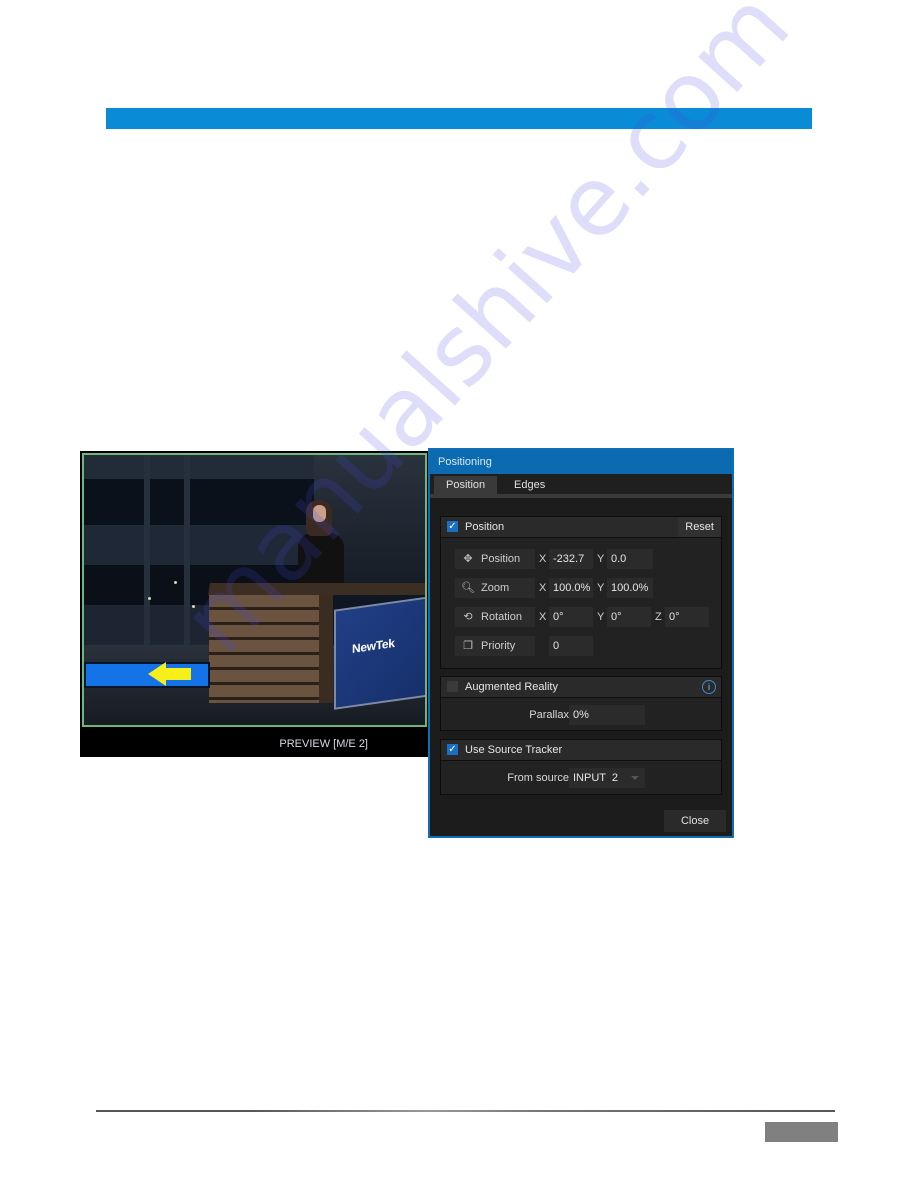 This screenshot has width=918, height=1188. I want to click on desk-front, so click(264, 649).